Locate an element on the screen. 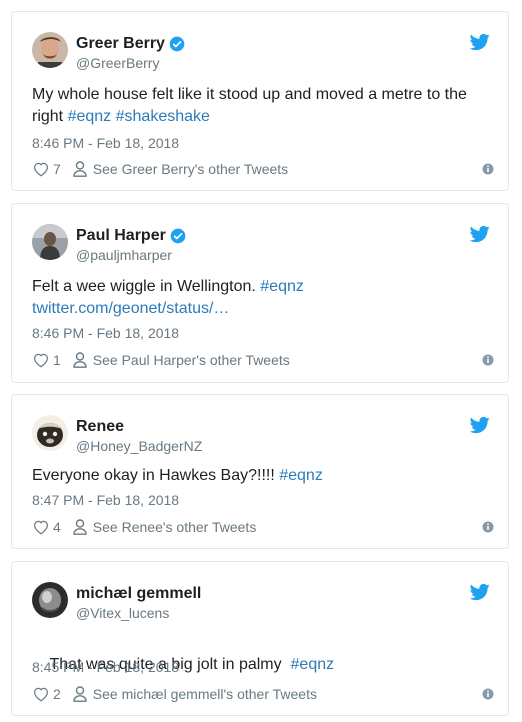  author-handle: @Honey_BadgerNZ is located at coordinates (139, 446).